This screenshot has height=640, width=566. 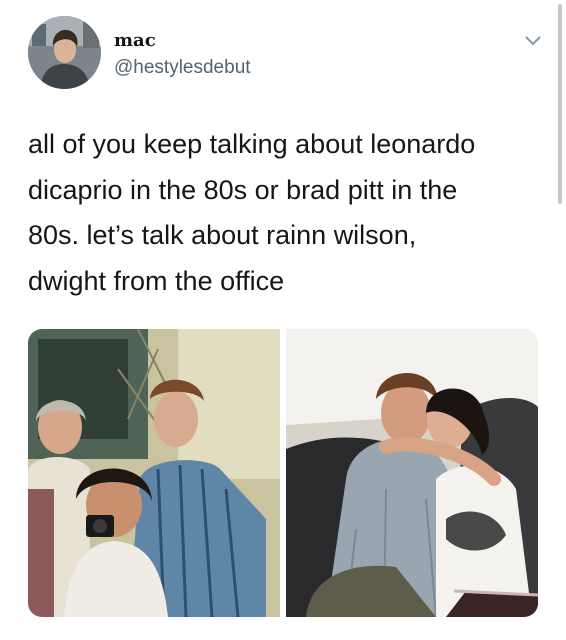 I want to click on tweet-text-line: dicaprio in the 80s or brad pitt in the, so click(x=243, y=189).